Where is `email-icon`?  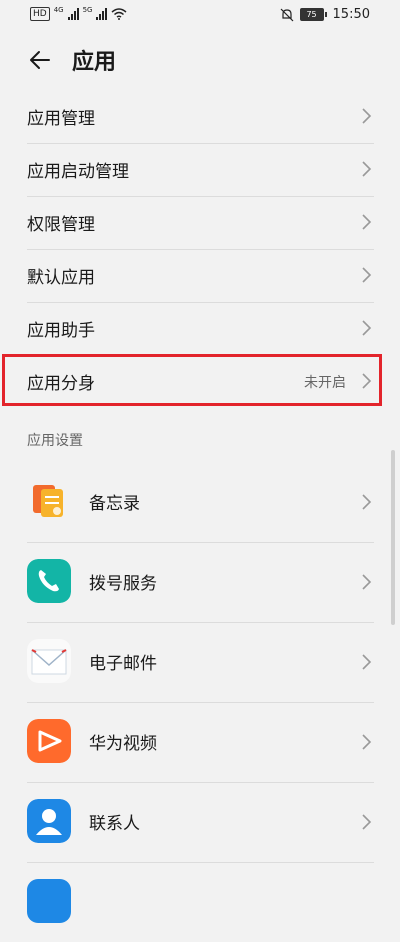 email-icon is located at coordinates (49, 661).